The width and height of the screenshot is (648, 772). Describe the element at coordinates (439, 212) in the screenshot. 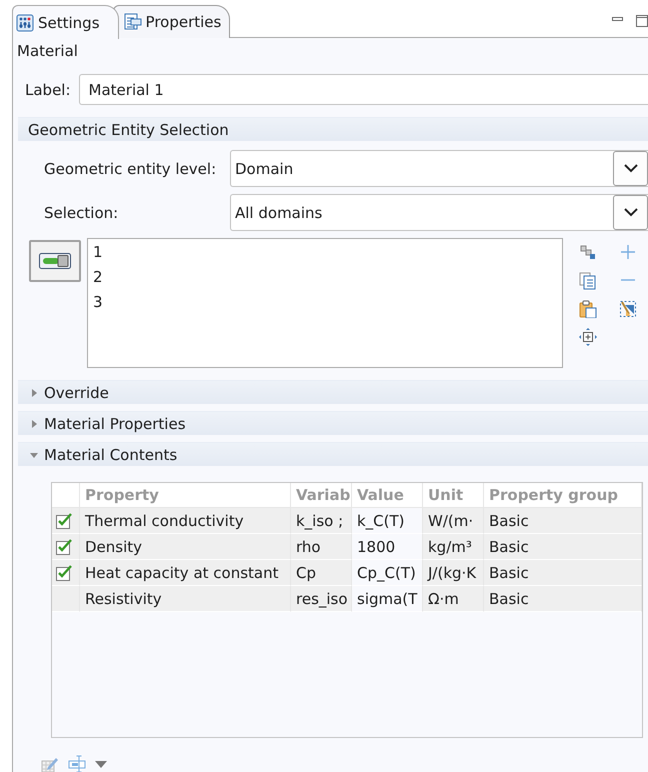

I see `dropdown: All domains` at that location.